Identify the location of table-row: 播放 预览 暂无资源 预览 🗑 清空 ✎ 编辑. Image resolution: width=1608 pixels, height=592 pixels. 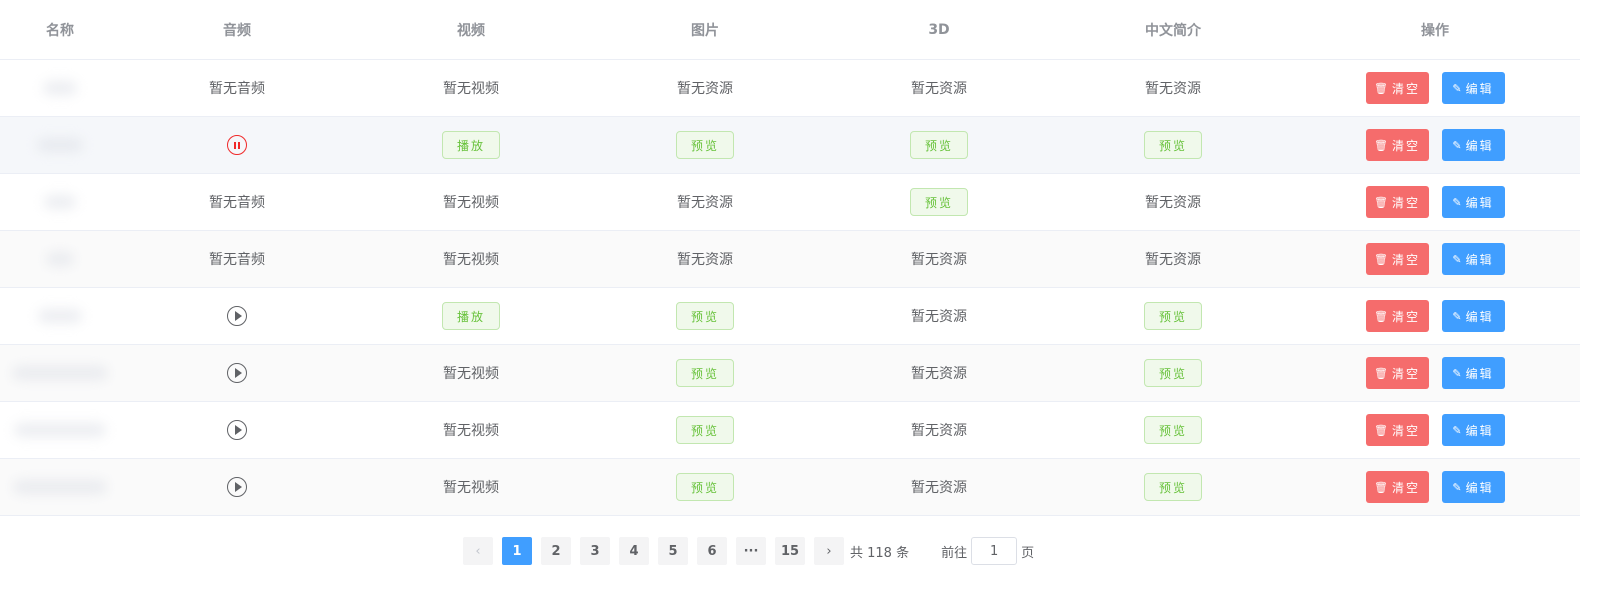
(790, 316).